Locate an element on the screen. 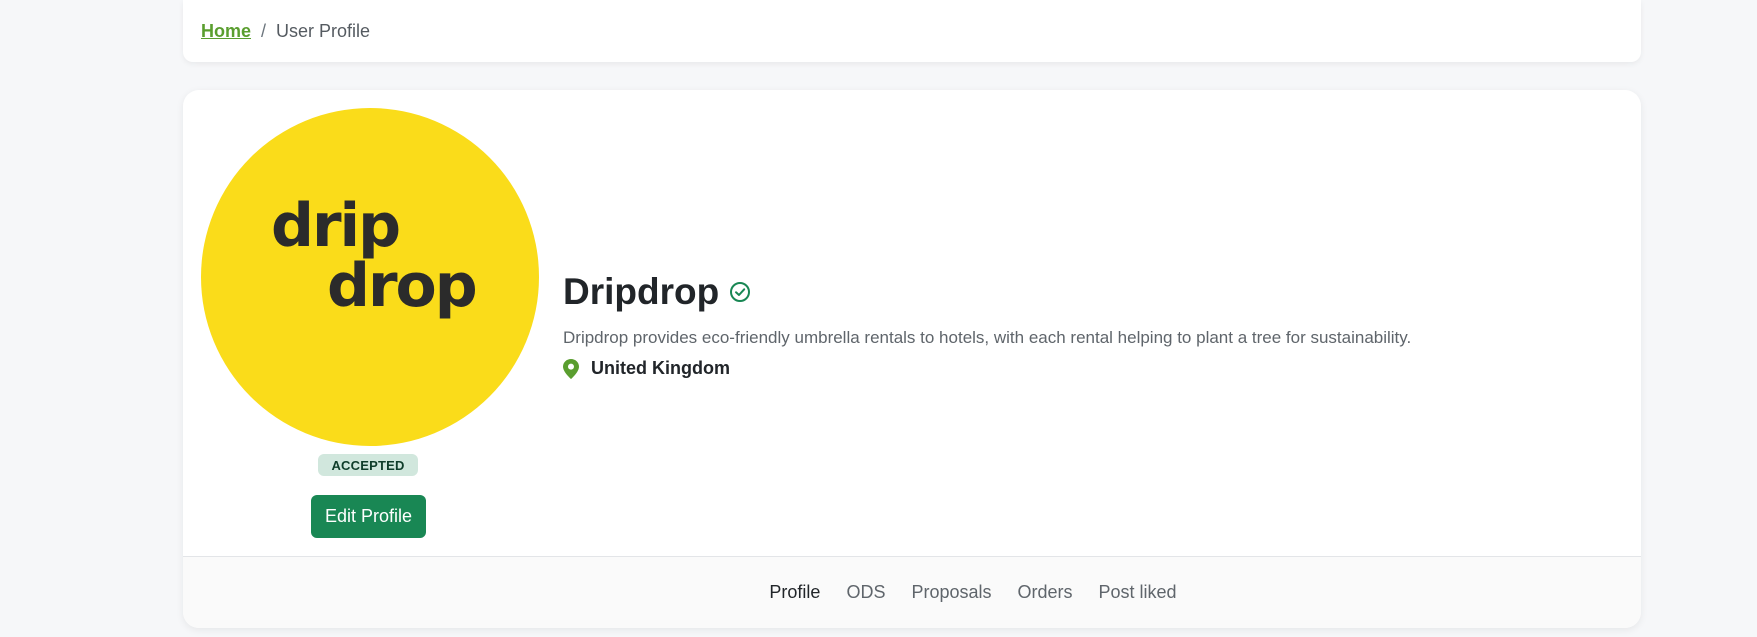 This screenshot has width=1757, height=637. tab-ods: ODS is located at coordinates (865, 592).